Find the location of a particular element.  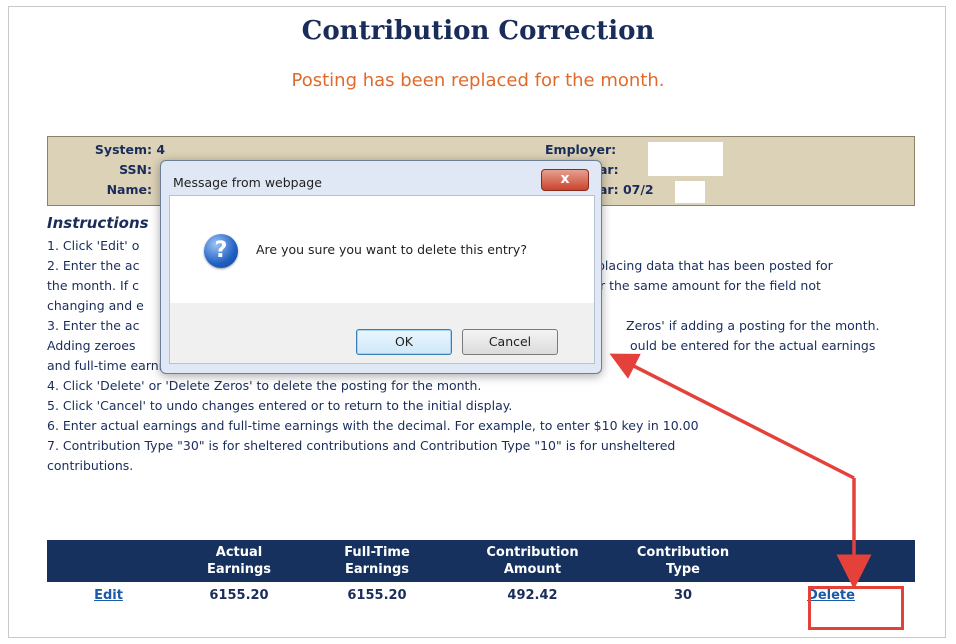

reporting-row: ar: 07/2 is located at coordinates (626, 189).